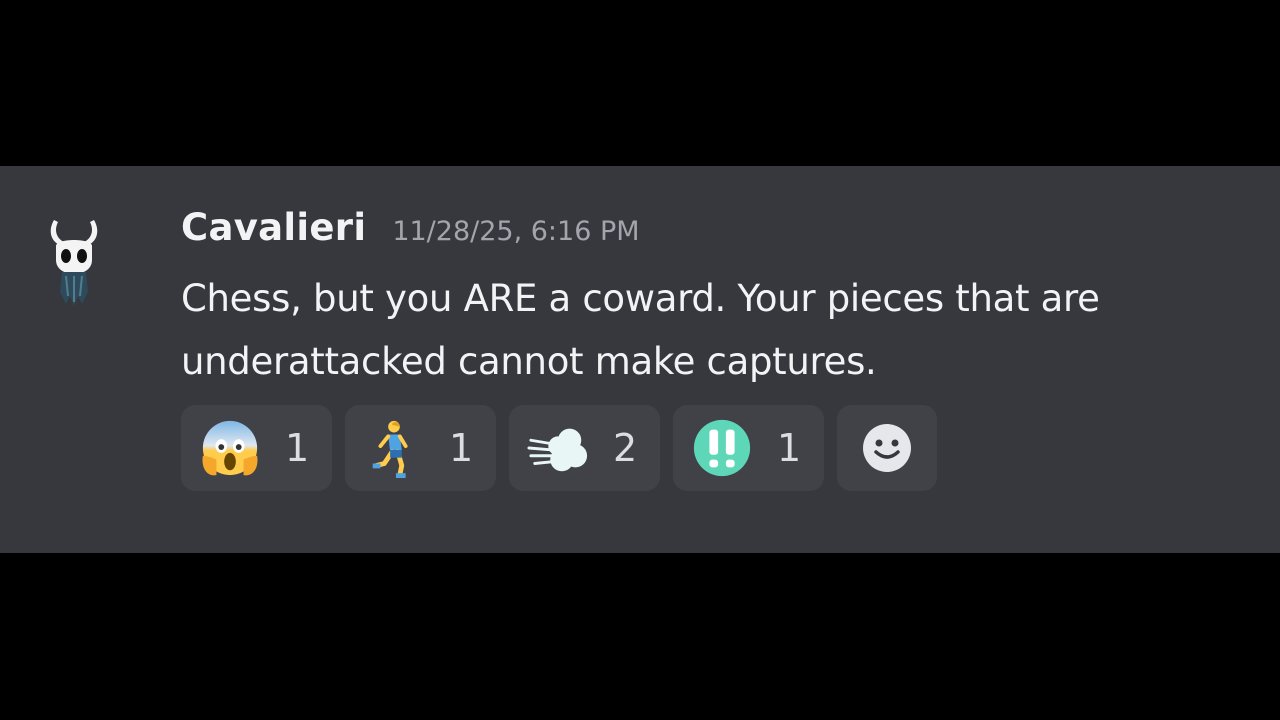 The width and height of the screenshot is (1280, 720). Describe the element at coordinates (74, 264) in the screenshot. I see `user-avatar` at that location.